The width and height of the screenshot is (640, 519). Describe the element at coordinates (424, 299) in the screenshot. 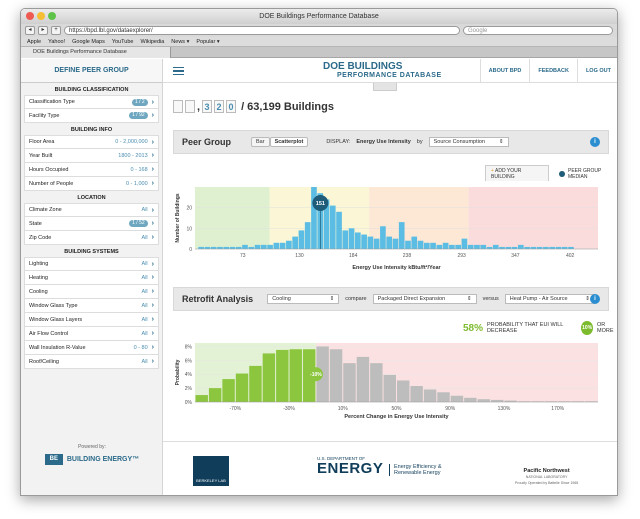

I see `compare-select: Packaged Direct Expansion ⇕` at that location.